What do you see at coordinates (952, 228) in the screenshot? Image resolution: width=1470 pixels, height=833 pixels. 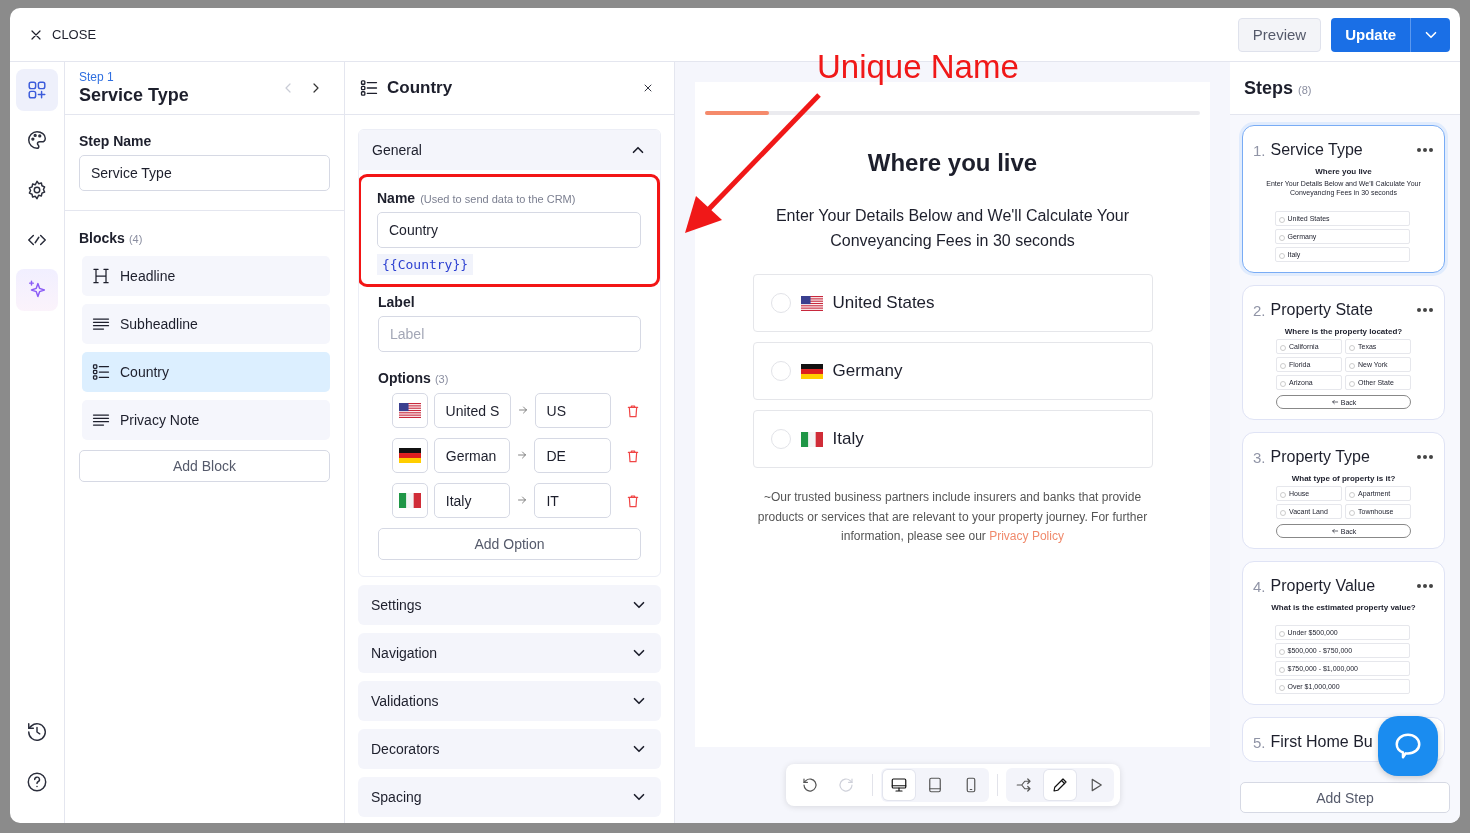 I see `form-subheading: Enter Your Details Below and We'll Calculate Your Conveyancing Fees in 30 seconds` at bounding box center [952, 228].